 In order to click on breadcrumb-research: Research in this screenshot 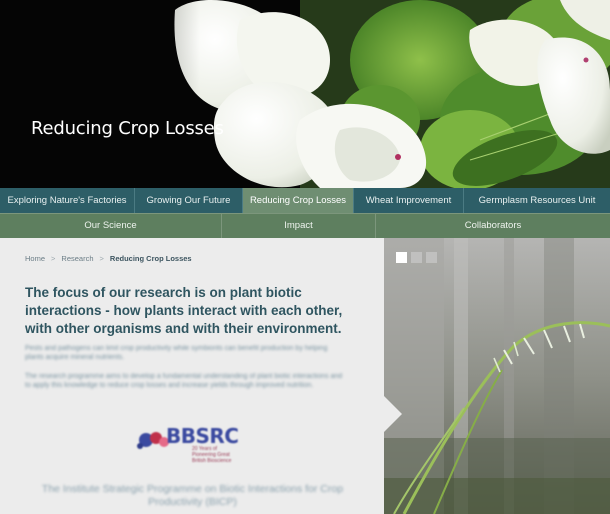, I will do `click(77, 258)`.